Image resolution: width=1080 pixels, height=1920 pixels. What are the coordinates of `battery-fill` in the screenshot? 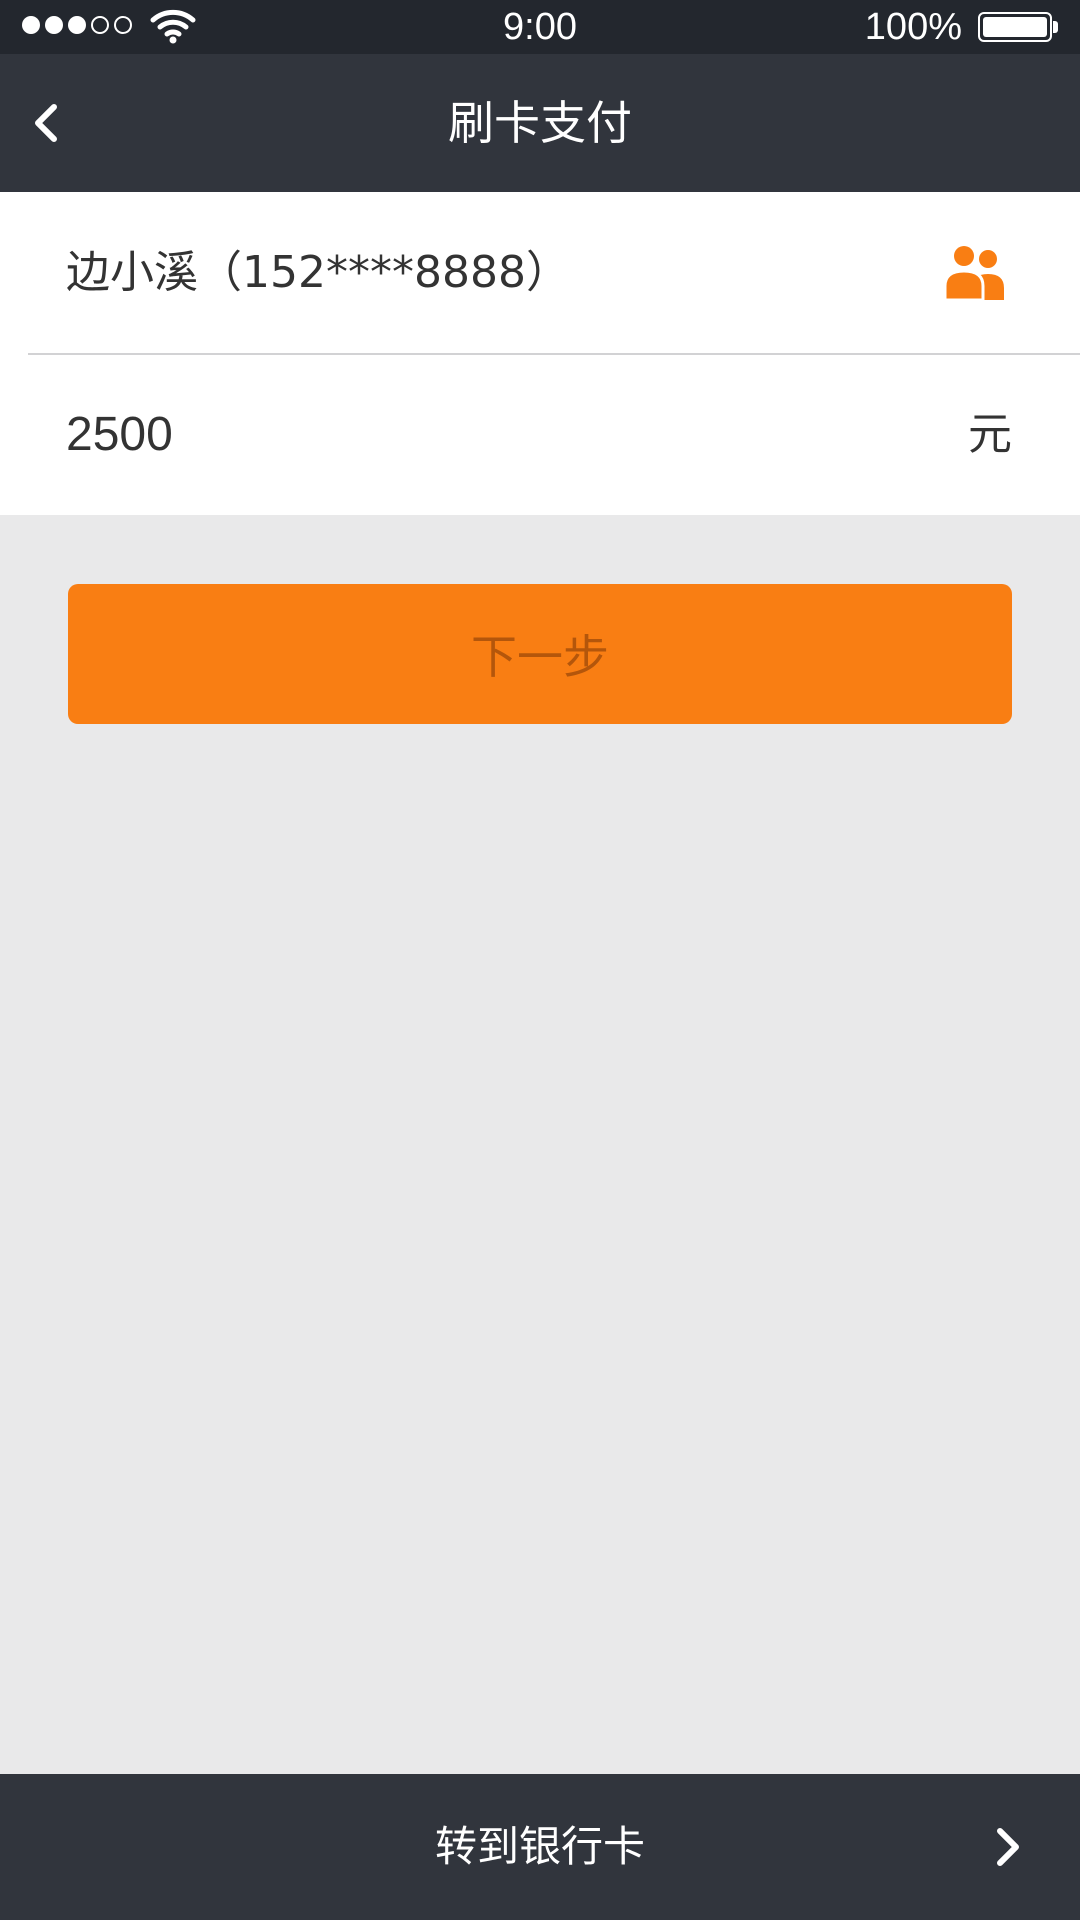 It's located at (1015, 27).